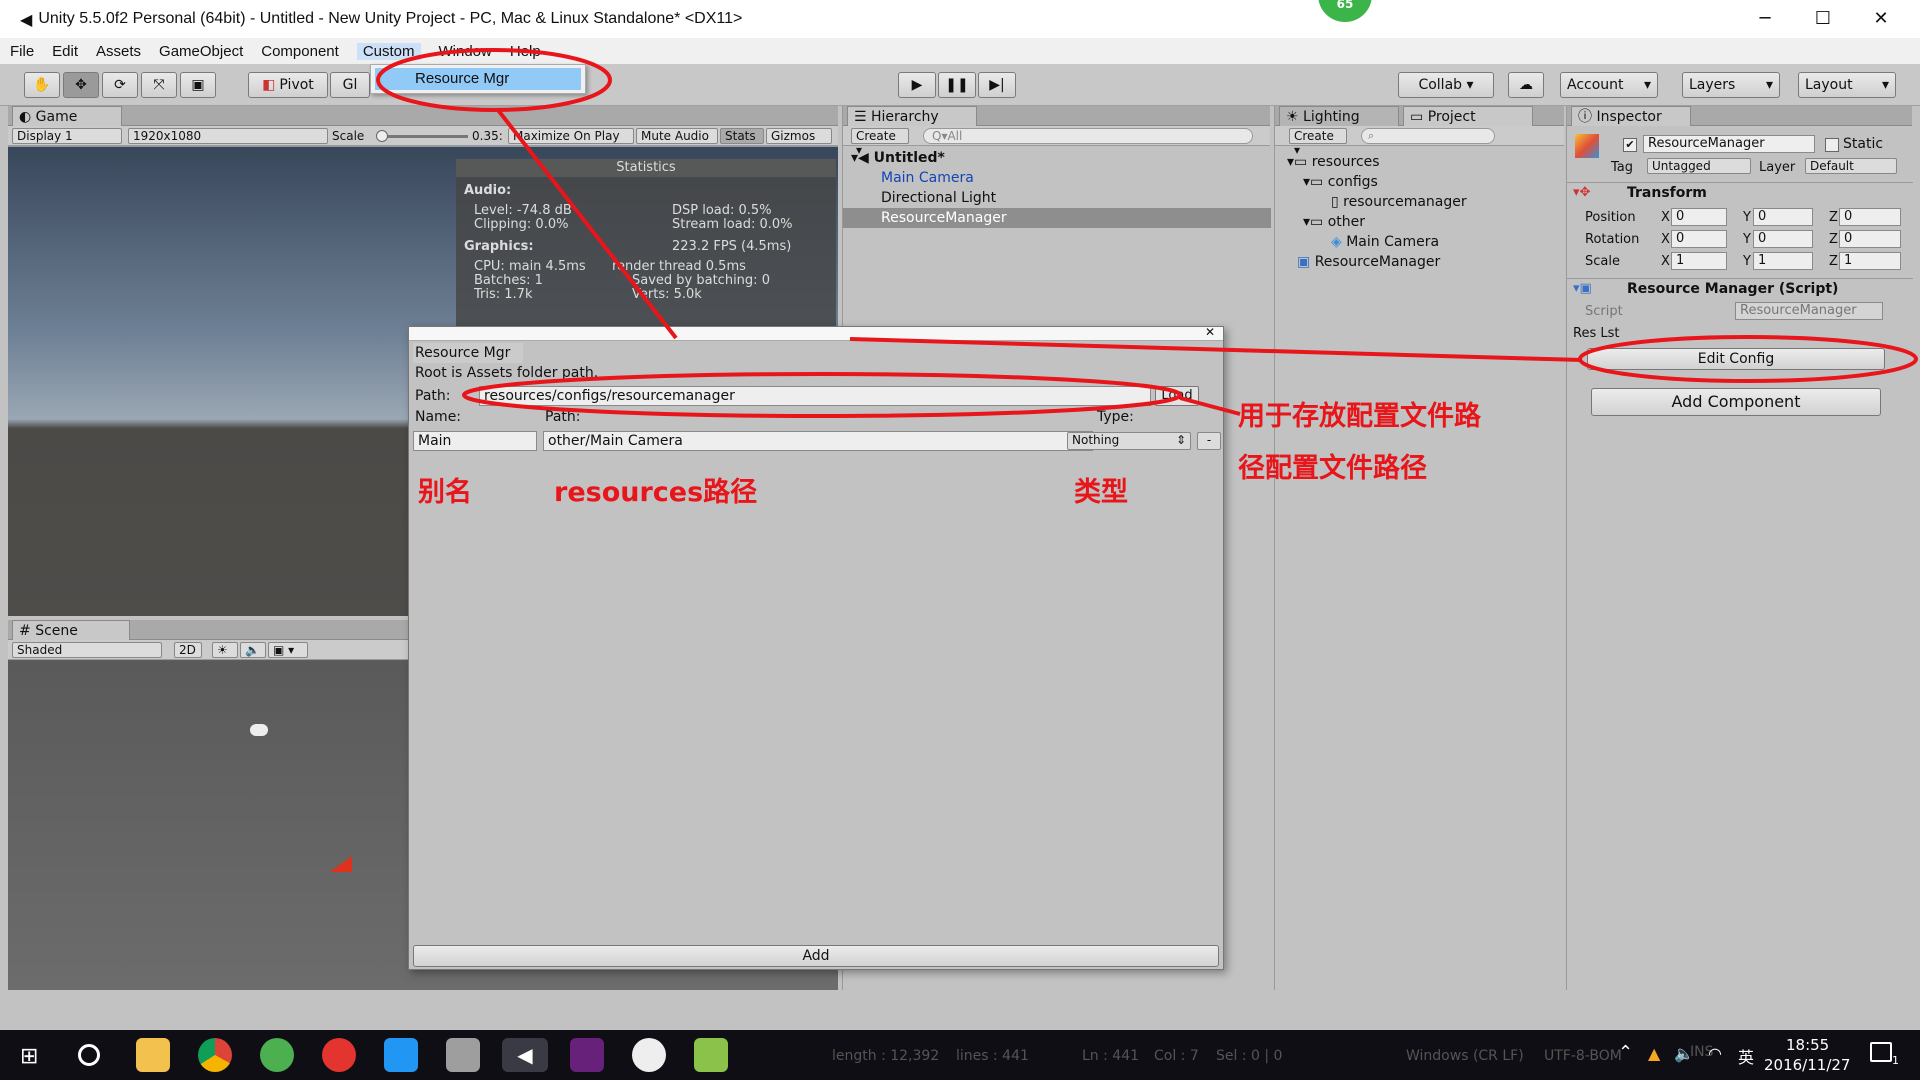 The width and height of the screenshot is (1920, 1080). What do you see at coordinates (215, 1055) in the screenshot?
I see `chrome-icon` at bounding box center [215, 1055].